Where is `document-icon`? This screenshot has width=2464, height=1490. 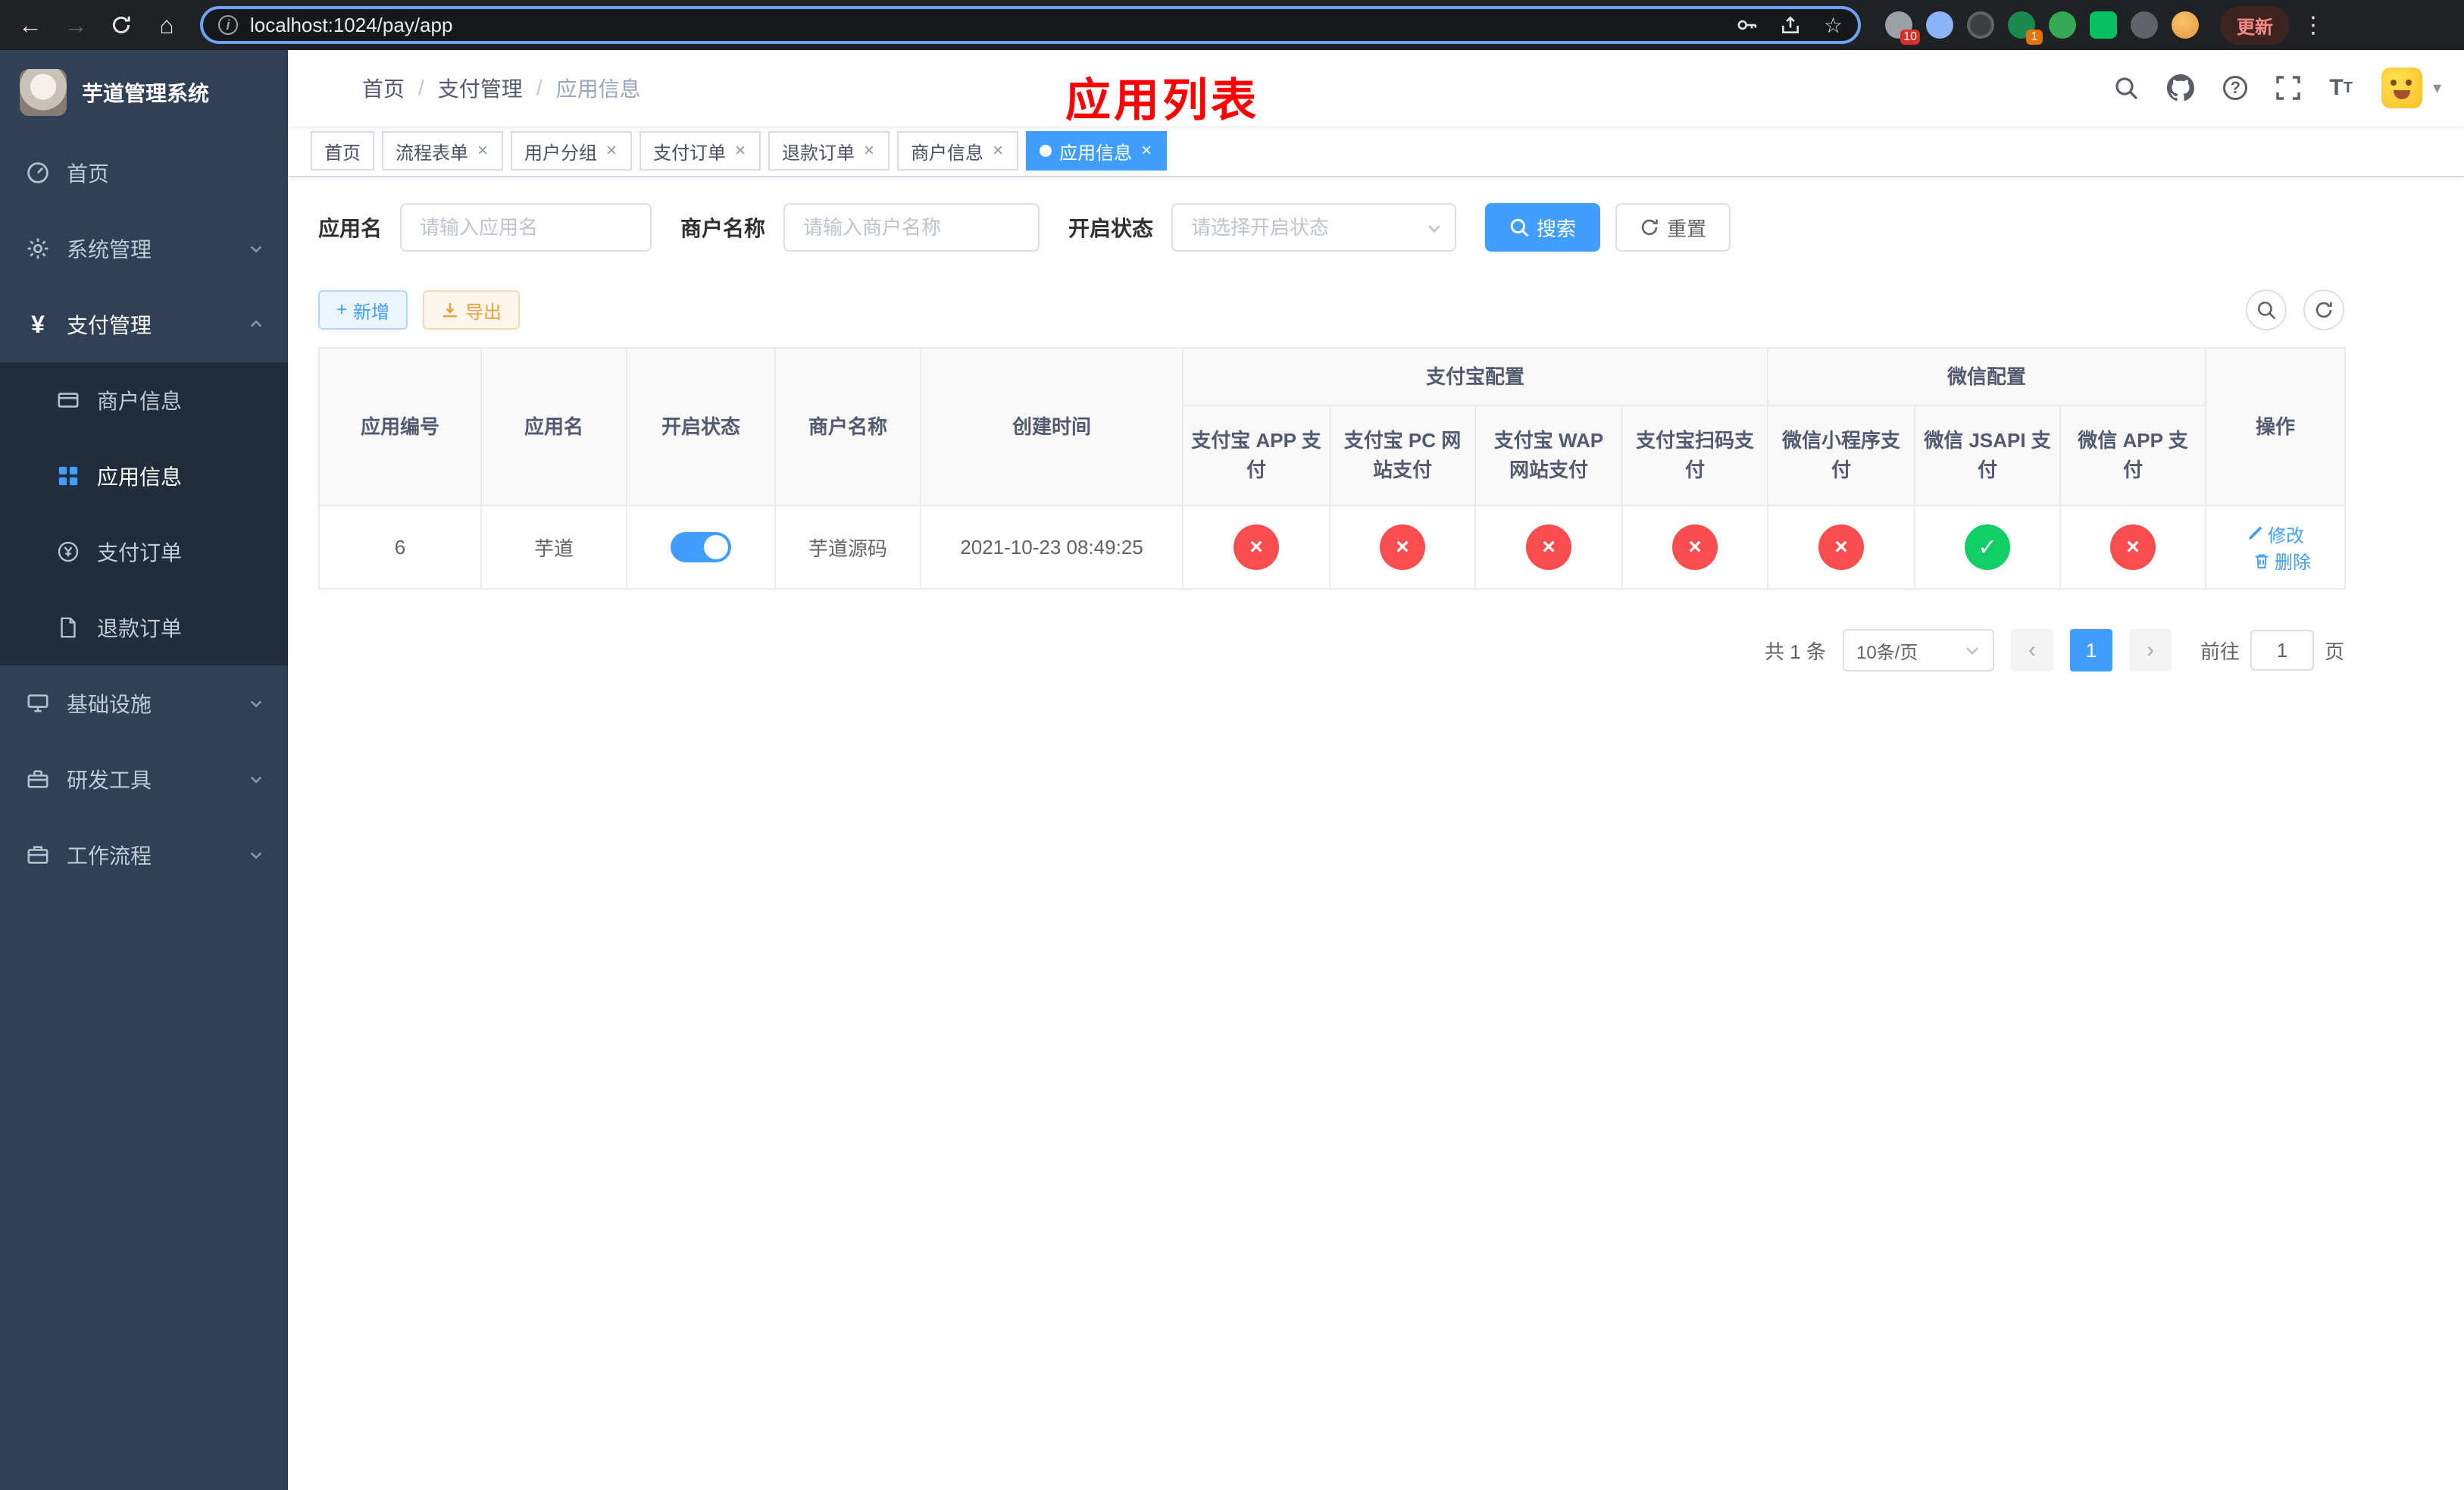 document-icon is located at coordinates (68, 627).